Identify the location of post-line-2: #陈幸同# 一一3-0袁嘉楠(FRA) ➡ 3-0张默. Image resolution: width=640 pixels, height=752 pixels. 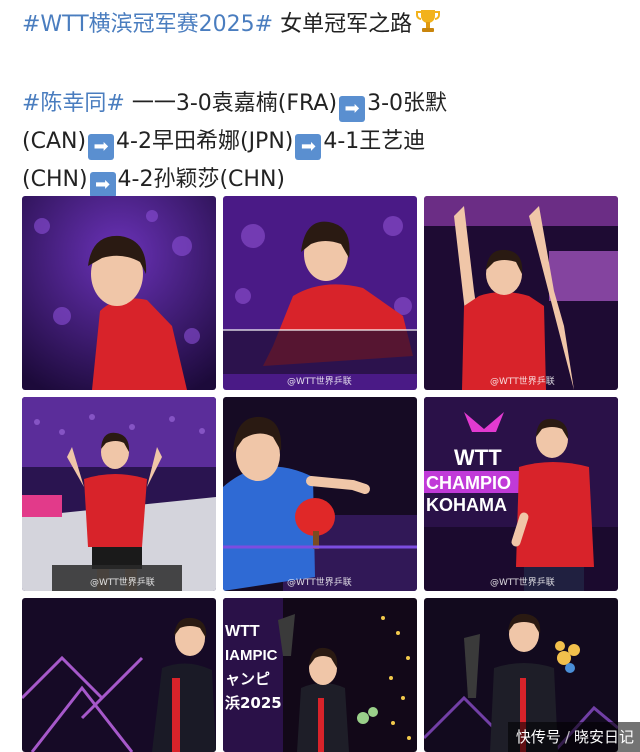
(322, 104).